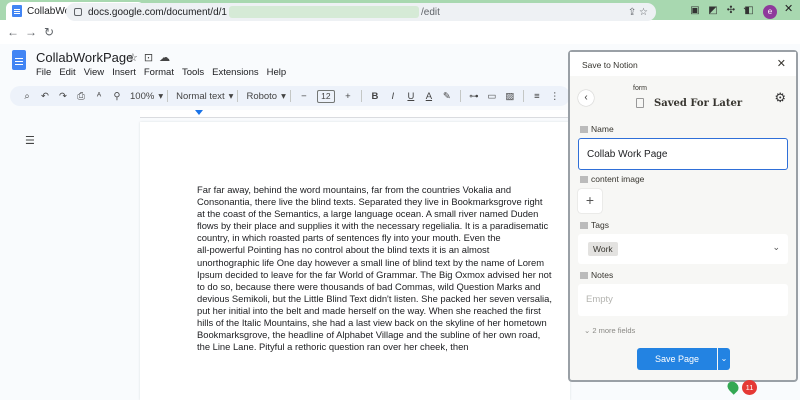  What do you see at coordinates (780, 98) in the screenshot?
I see `gear-icon: ⚙` at bounding box center [780, 98].